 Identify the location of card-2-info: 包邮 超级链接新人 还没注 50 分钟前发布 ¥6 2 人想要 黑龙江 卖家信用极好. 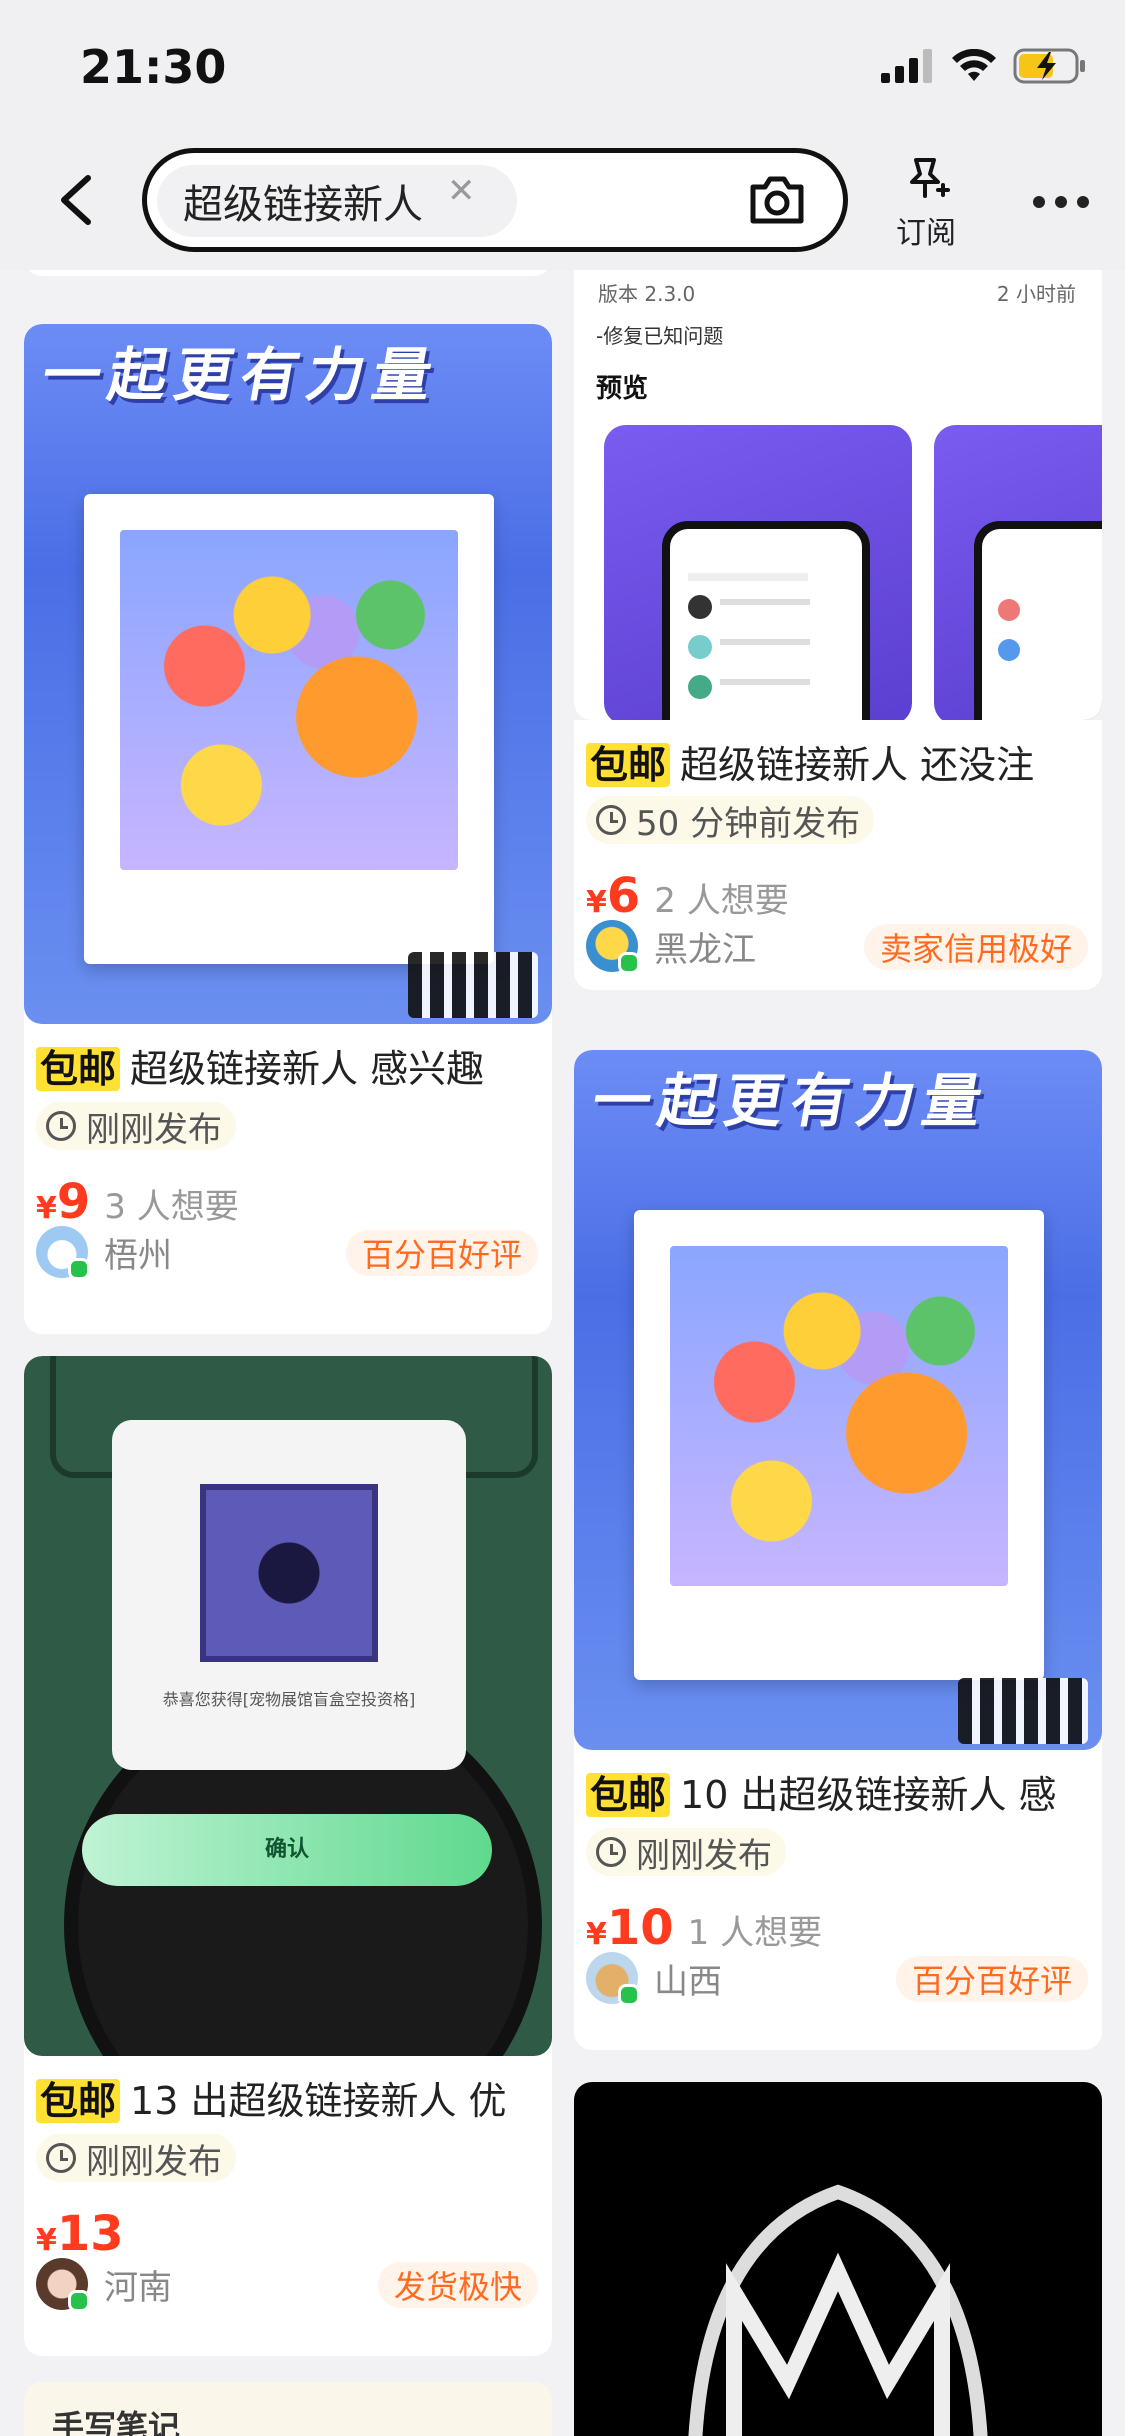
(838, 855).